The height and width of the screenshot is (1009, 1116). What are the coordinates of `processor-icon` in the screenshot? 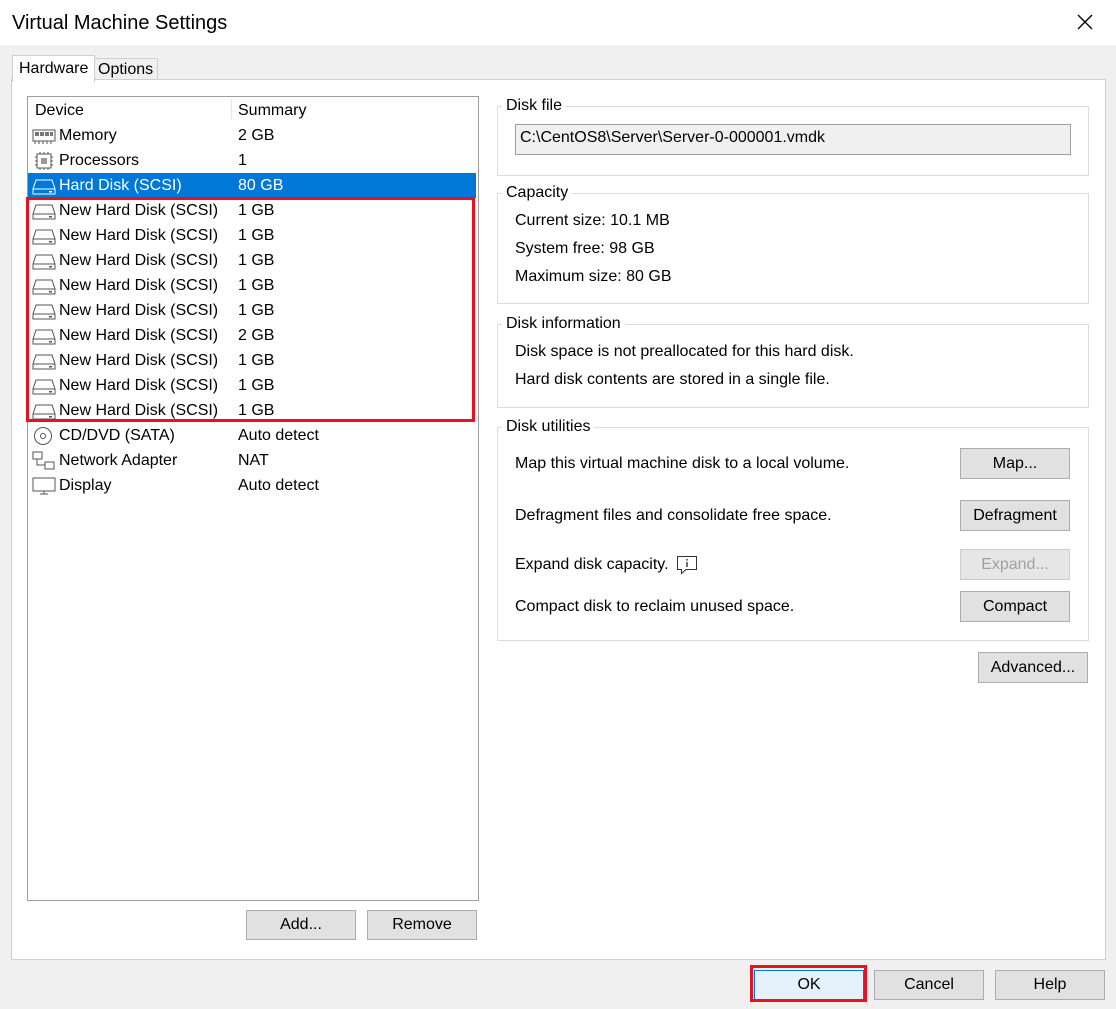 It's located at (44, 161).